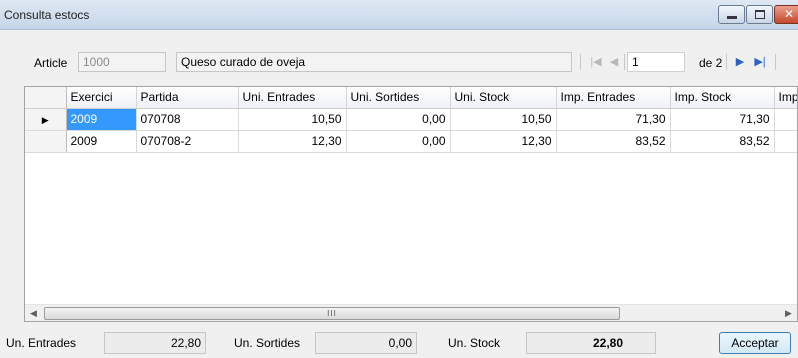 The width and height of the screenshot is (798, 358). Describe the element at coordinates (46, 98) in the screenshot. I see `row-header-corner` at that location.